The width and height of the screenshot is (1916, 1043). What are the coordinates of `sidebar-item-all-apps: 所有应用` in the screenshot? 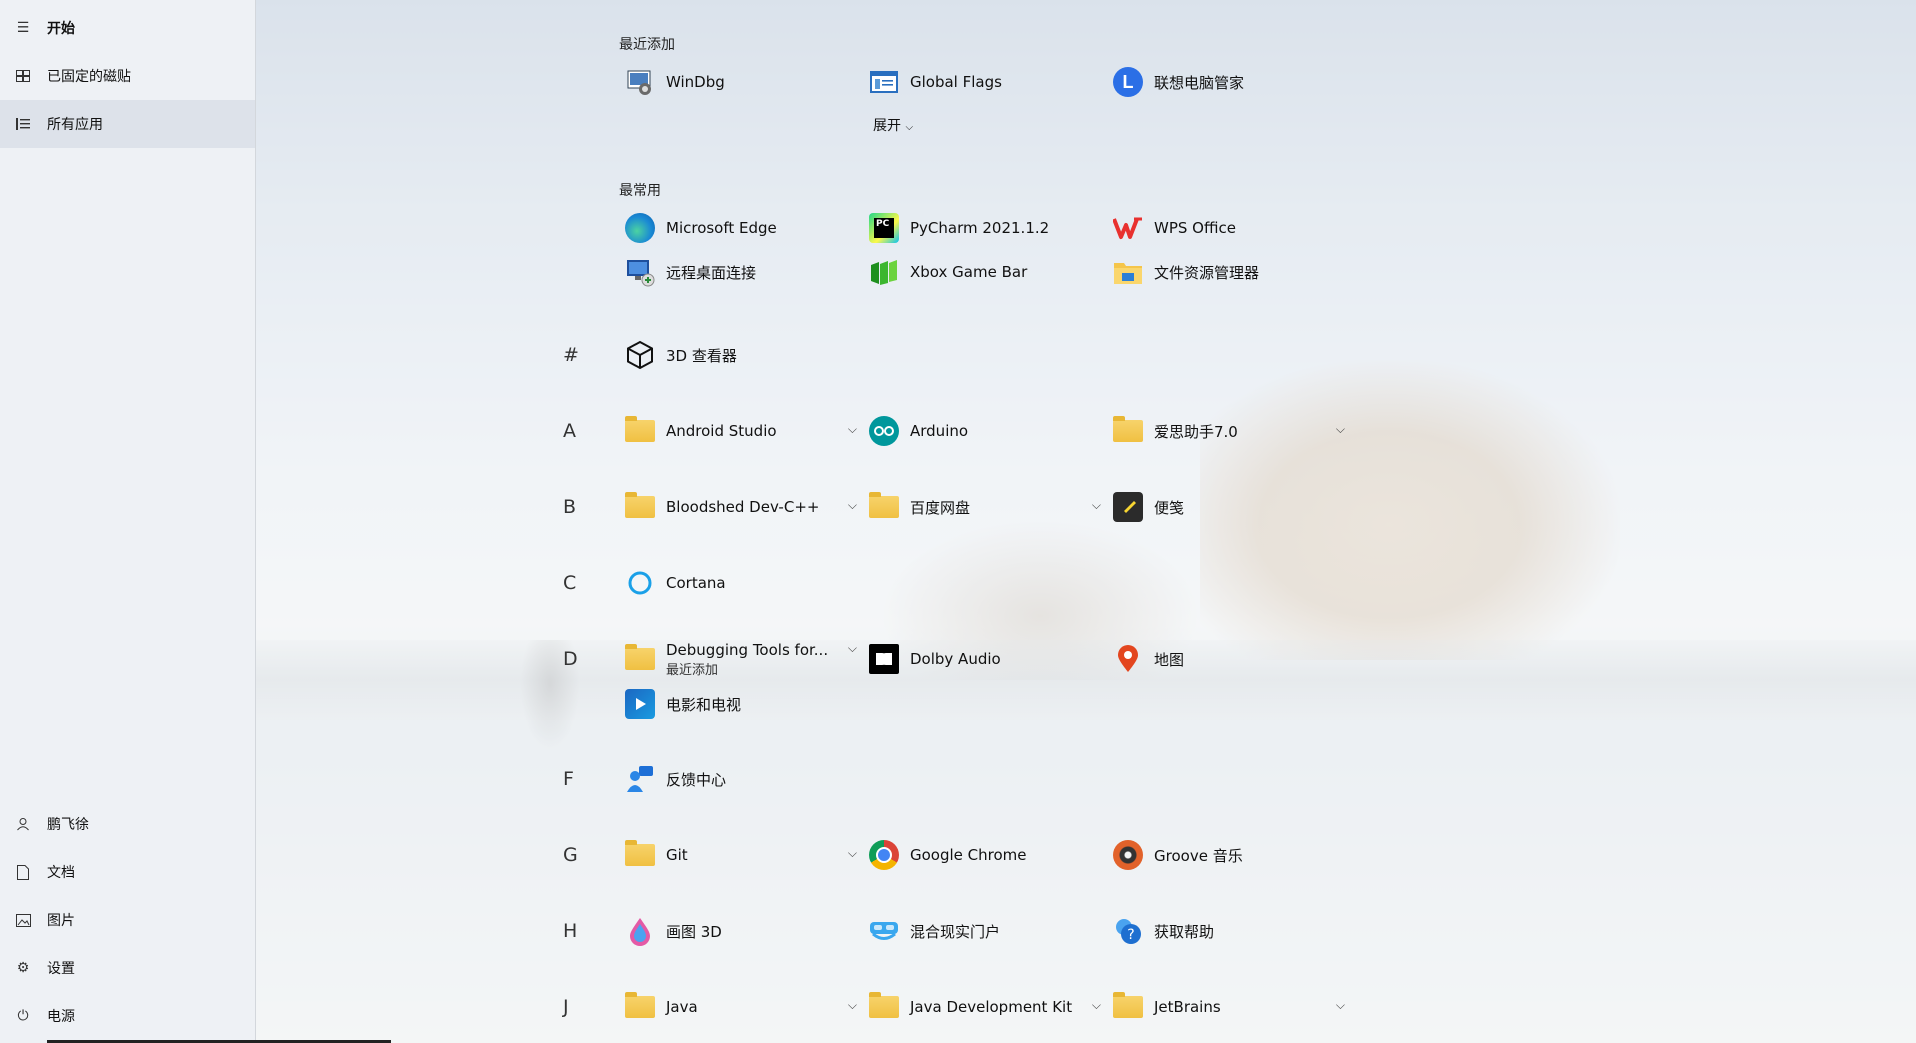 It's located at (127, 124).